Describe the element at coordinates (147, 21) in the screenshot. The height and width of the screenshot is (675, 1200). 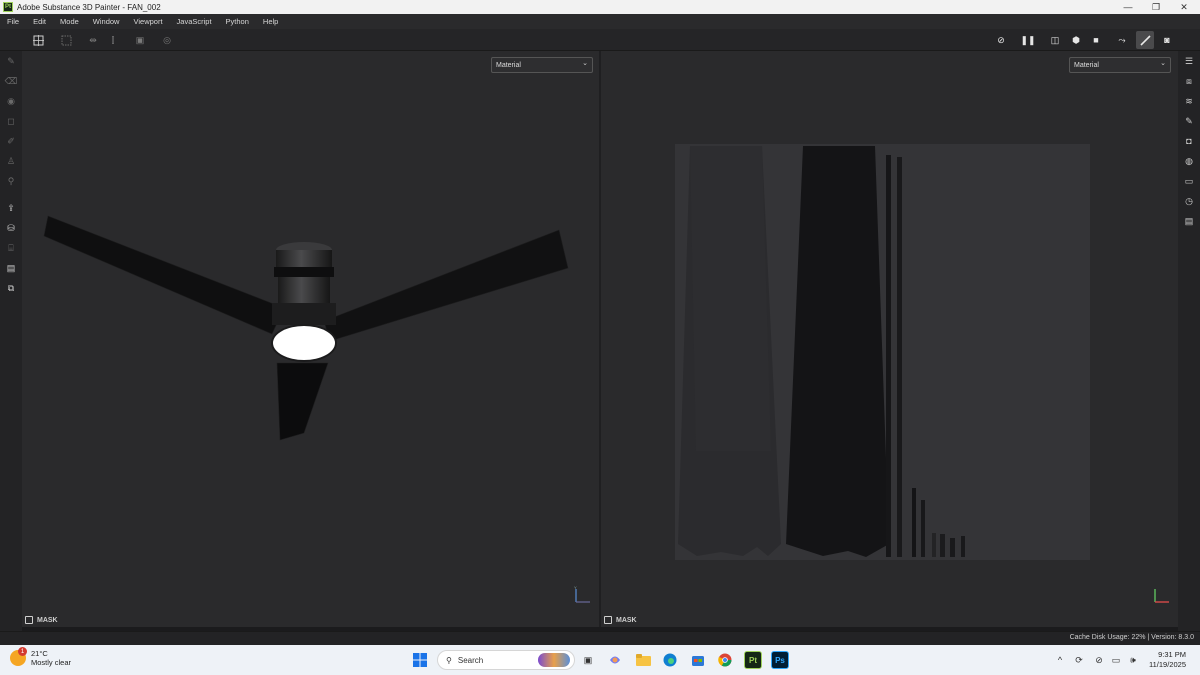
I see `menu-viewport: Viewport` at that location.